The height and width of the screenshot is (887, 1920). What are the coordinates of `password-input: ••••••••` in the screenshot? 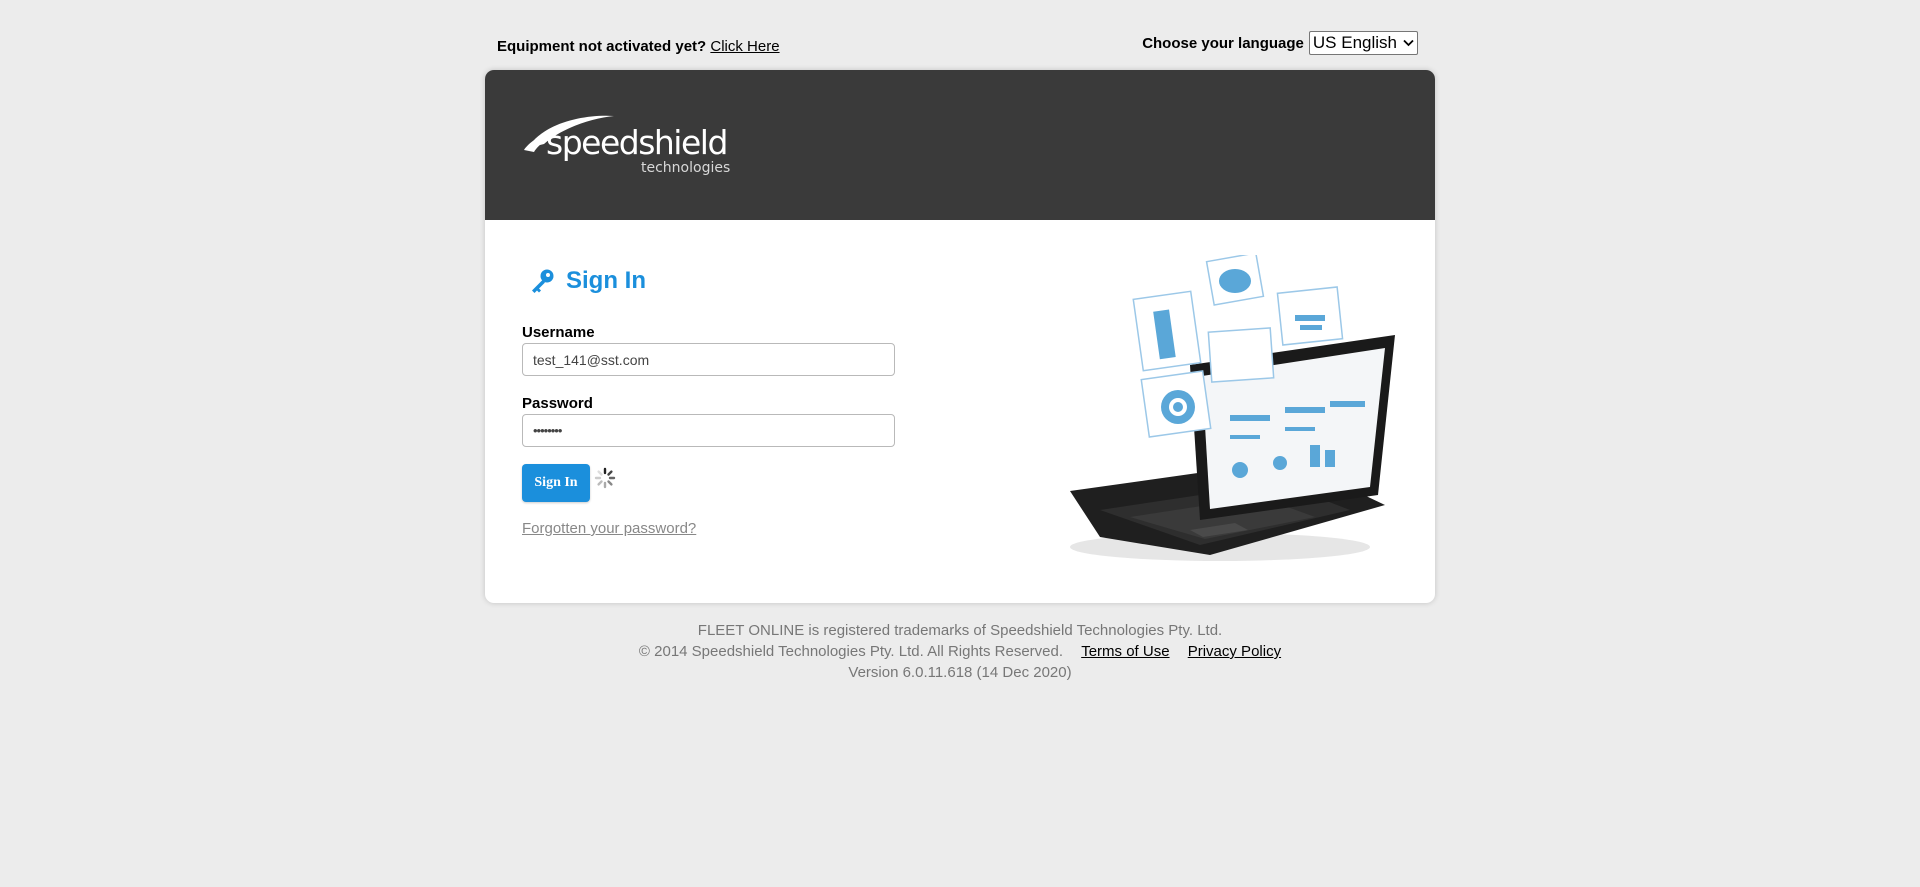 It's located at (708, 430).